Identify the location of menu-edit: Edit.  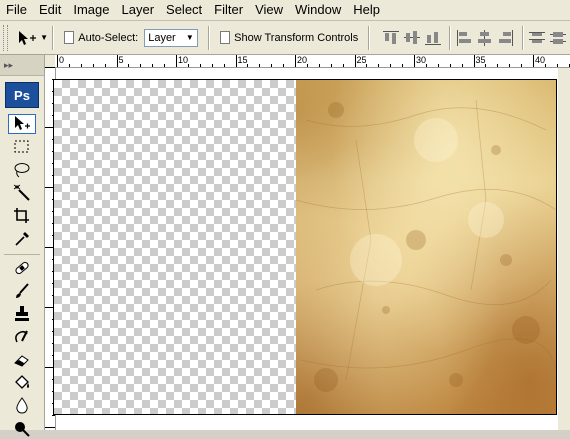
(50, 10).